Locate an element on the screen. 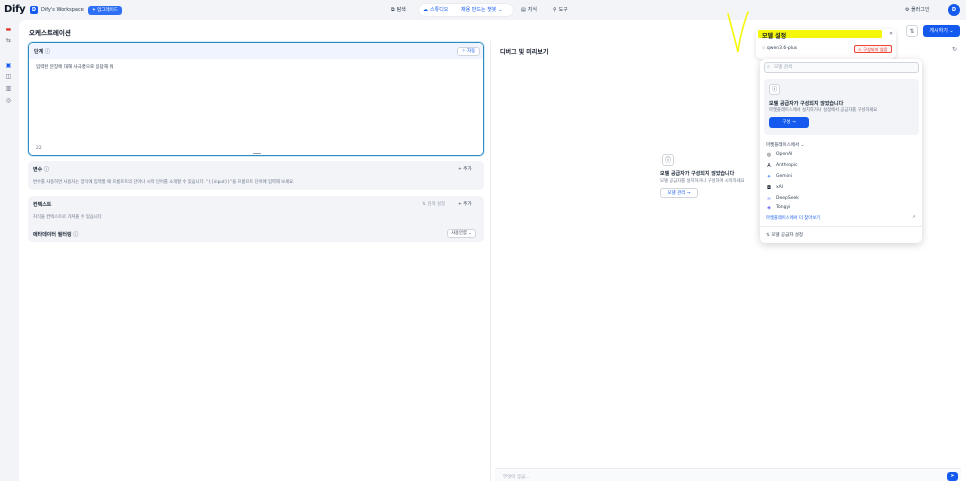 The image size is (966, 481). prompt-card: 단계 ⓘ ✧ 자동 입력된 분장에 대해 사극풍으로 응답해 줘 22 is located at coordinates (256, 99).